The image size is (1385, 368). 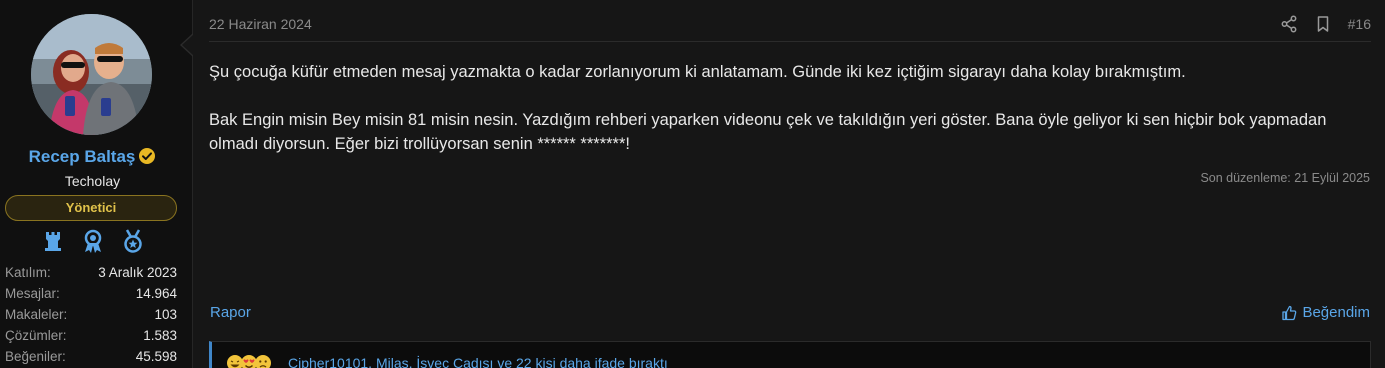 What do you see at coordinates (91, 335) in the screenshot?
I see `stat-solutions: Çözümler: 1.583` at bounding box center [91, 335].